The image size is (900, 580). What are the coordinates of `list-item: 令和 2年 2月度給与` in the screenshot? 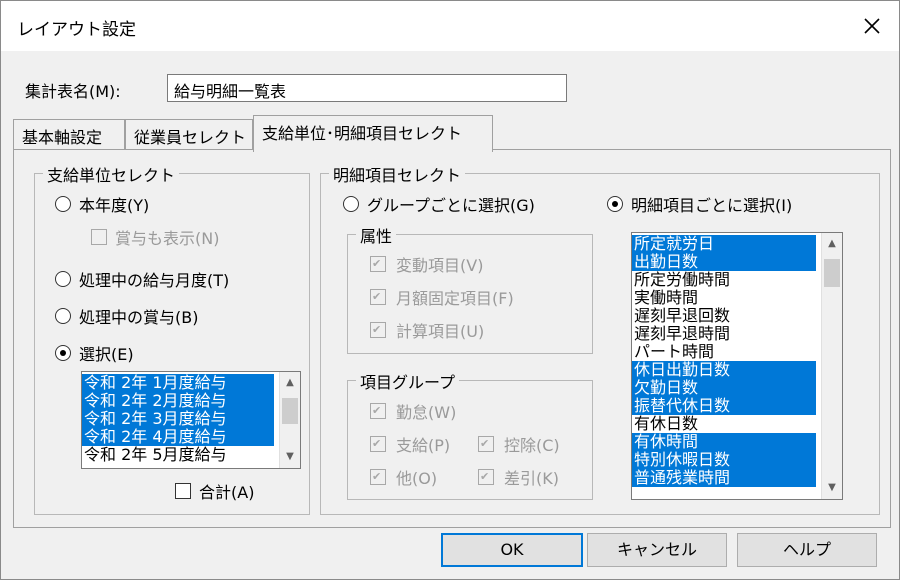 It's located at (178, 401).